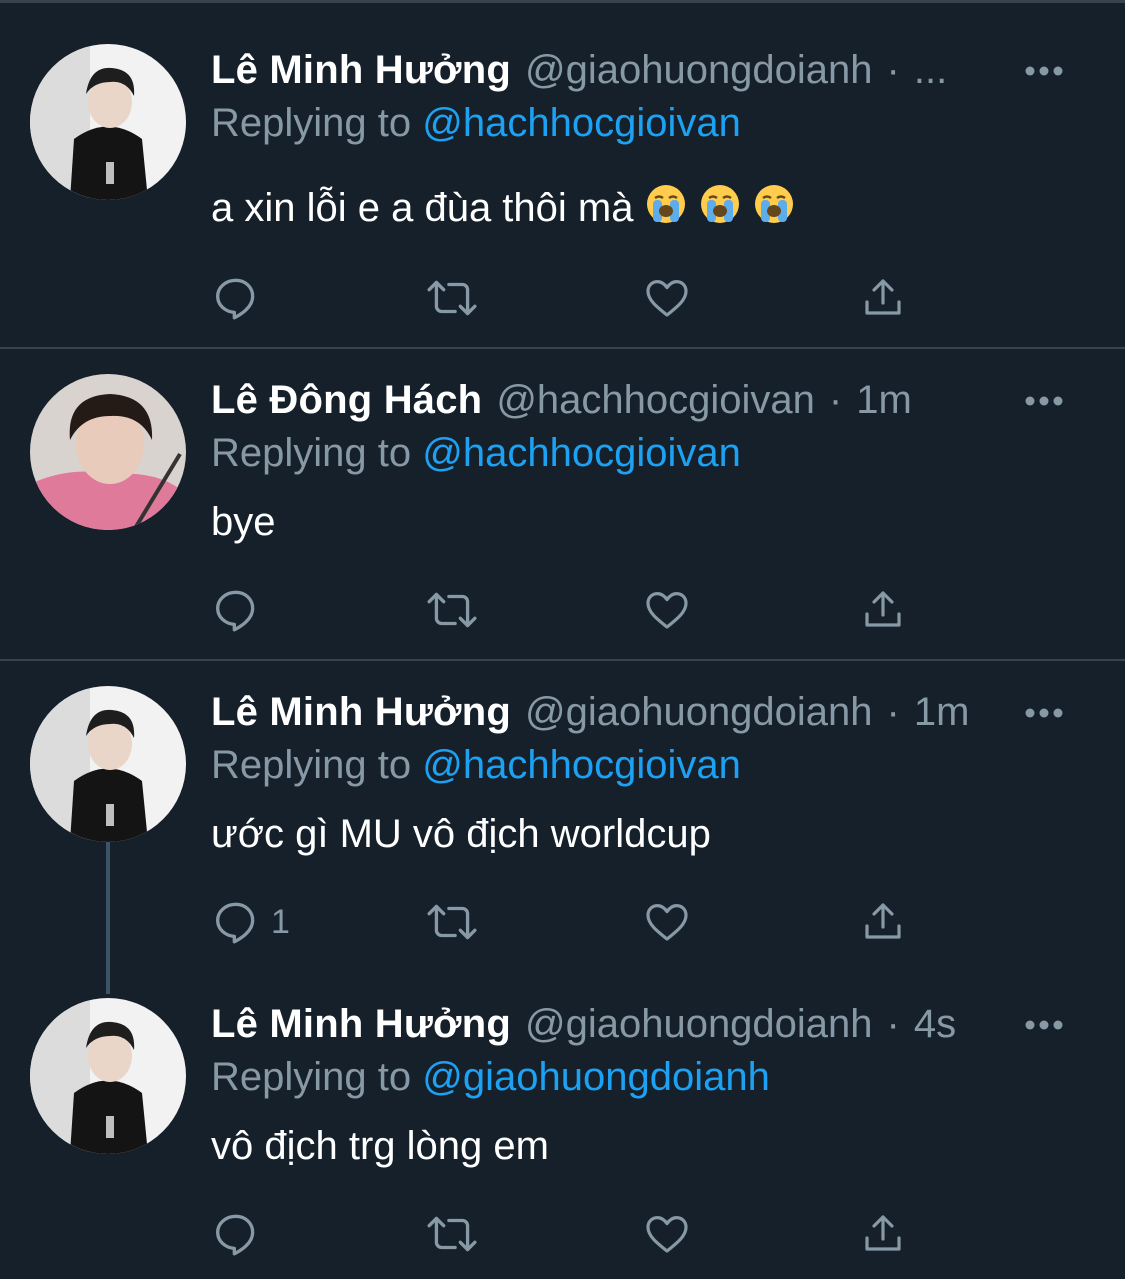 Image resolution: width=1125 pixels, height=1279 pixels. I want to click on tweet-text-content: vô địch trg lòng em, so click(380, 1146).